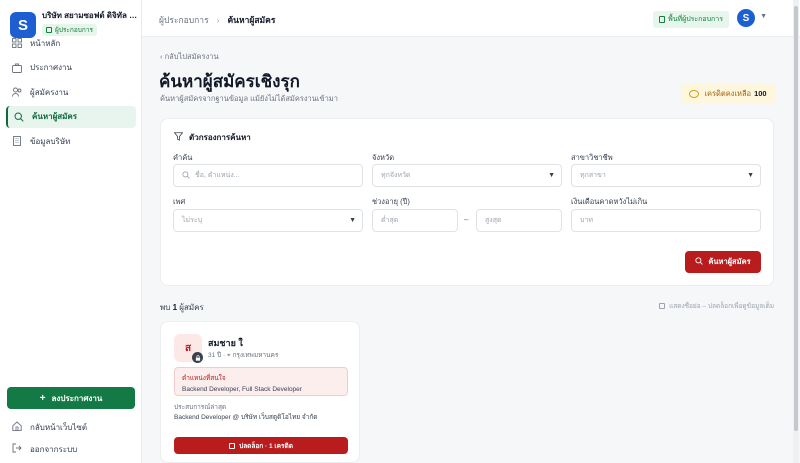 The width and height of the screenshot is (800, 463). What do you see at coordinates (593, 175) in the screenshot?
I see `field-of-study-value: ทุกสาขา` at bounding box center [593, 175].